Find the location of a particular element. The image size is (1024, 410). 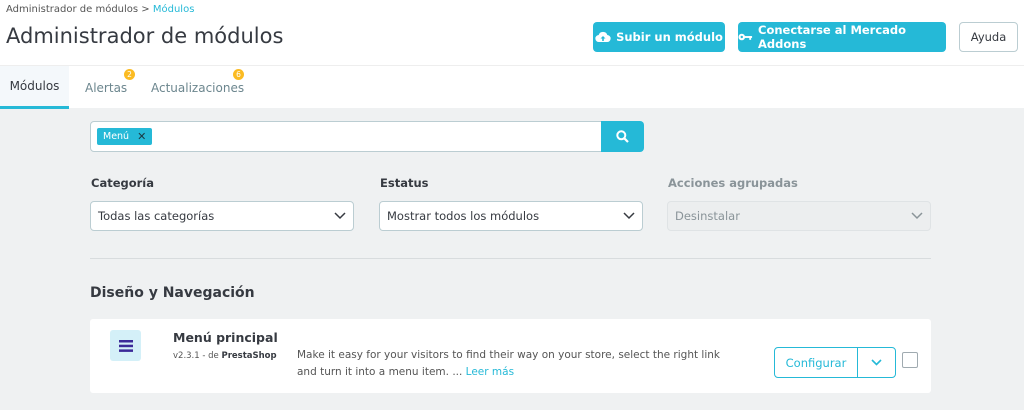

tab-label: Alertas is located at coordinates (106, 87).